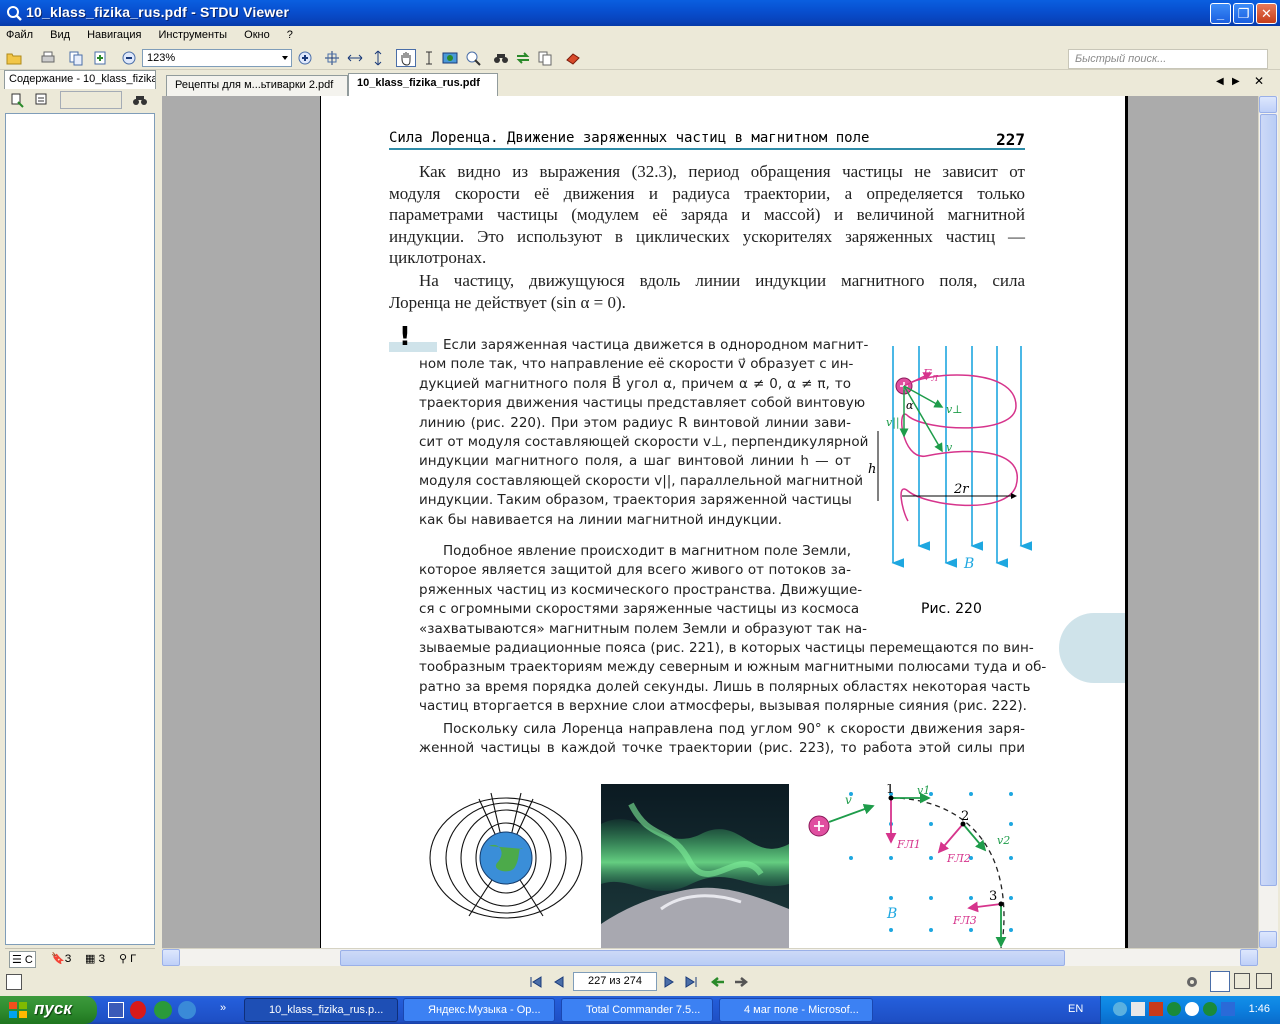  Describe the element at coordinates (1156, 1009) in the screenshot. I see `tray-volume-icon` at that location.